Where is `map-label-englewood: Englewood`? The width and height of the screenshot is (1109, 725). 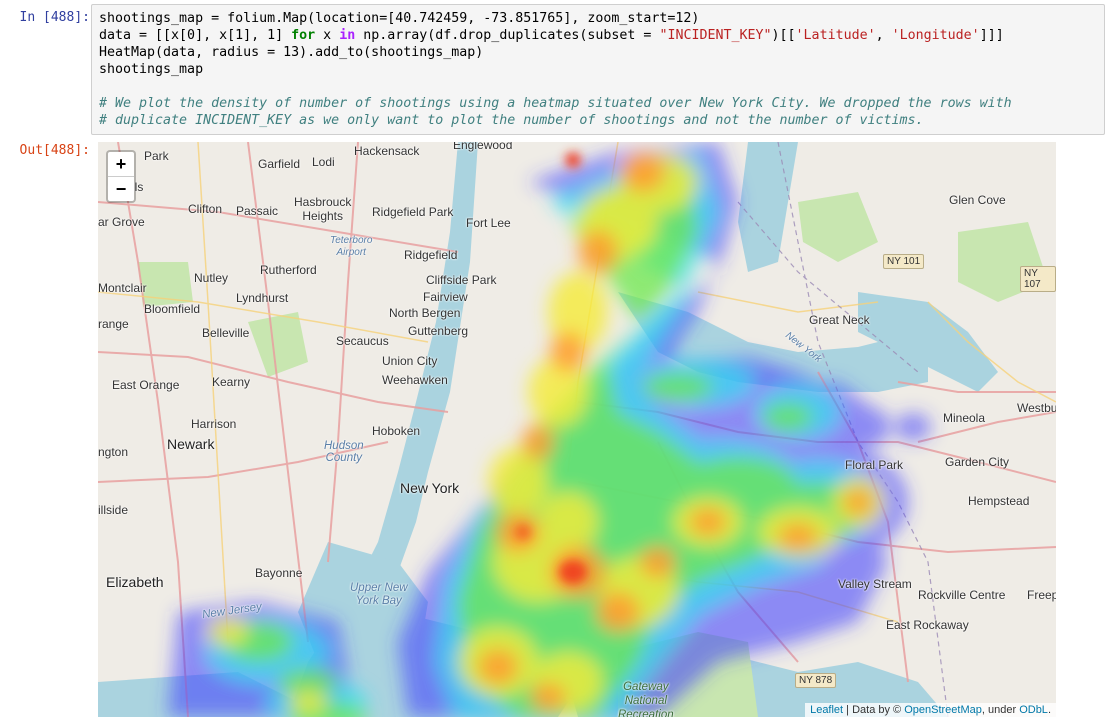 map-label-englewood: Englewood is located at coordinates (483, 147).